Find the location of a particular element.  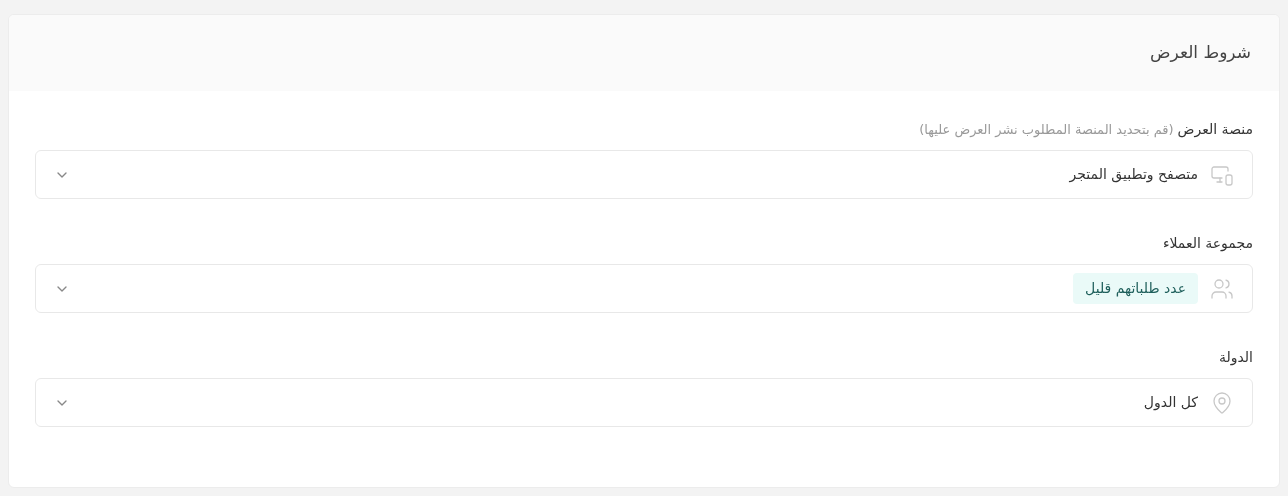

card-title: شروط العرض is located at coordinates (1200, 53).